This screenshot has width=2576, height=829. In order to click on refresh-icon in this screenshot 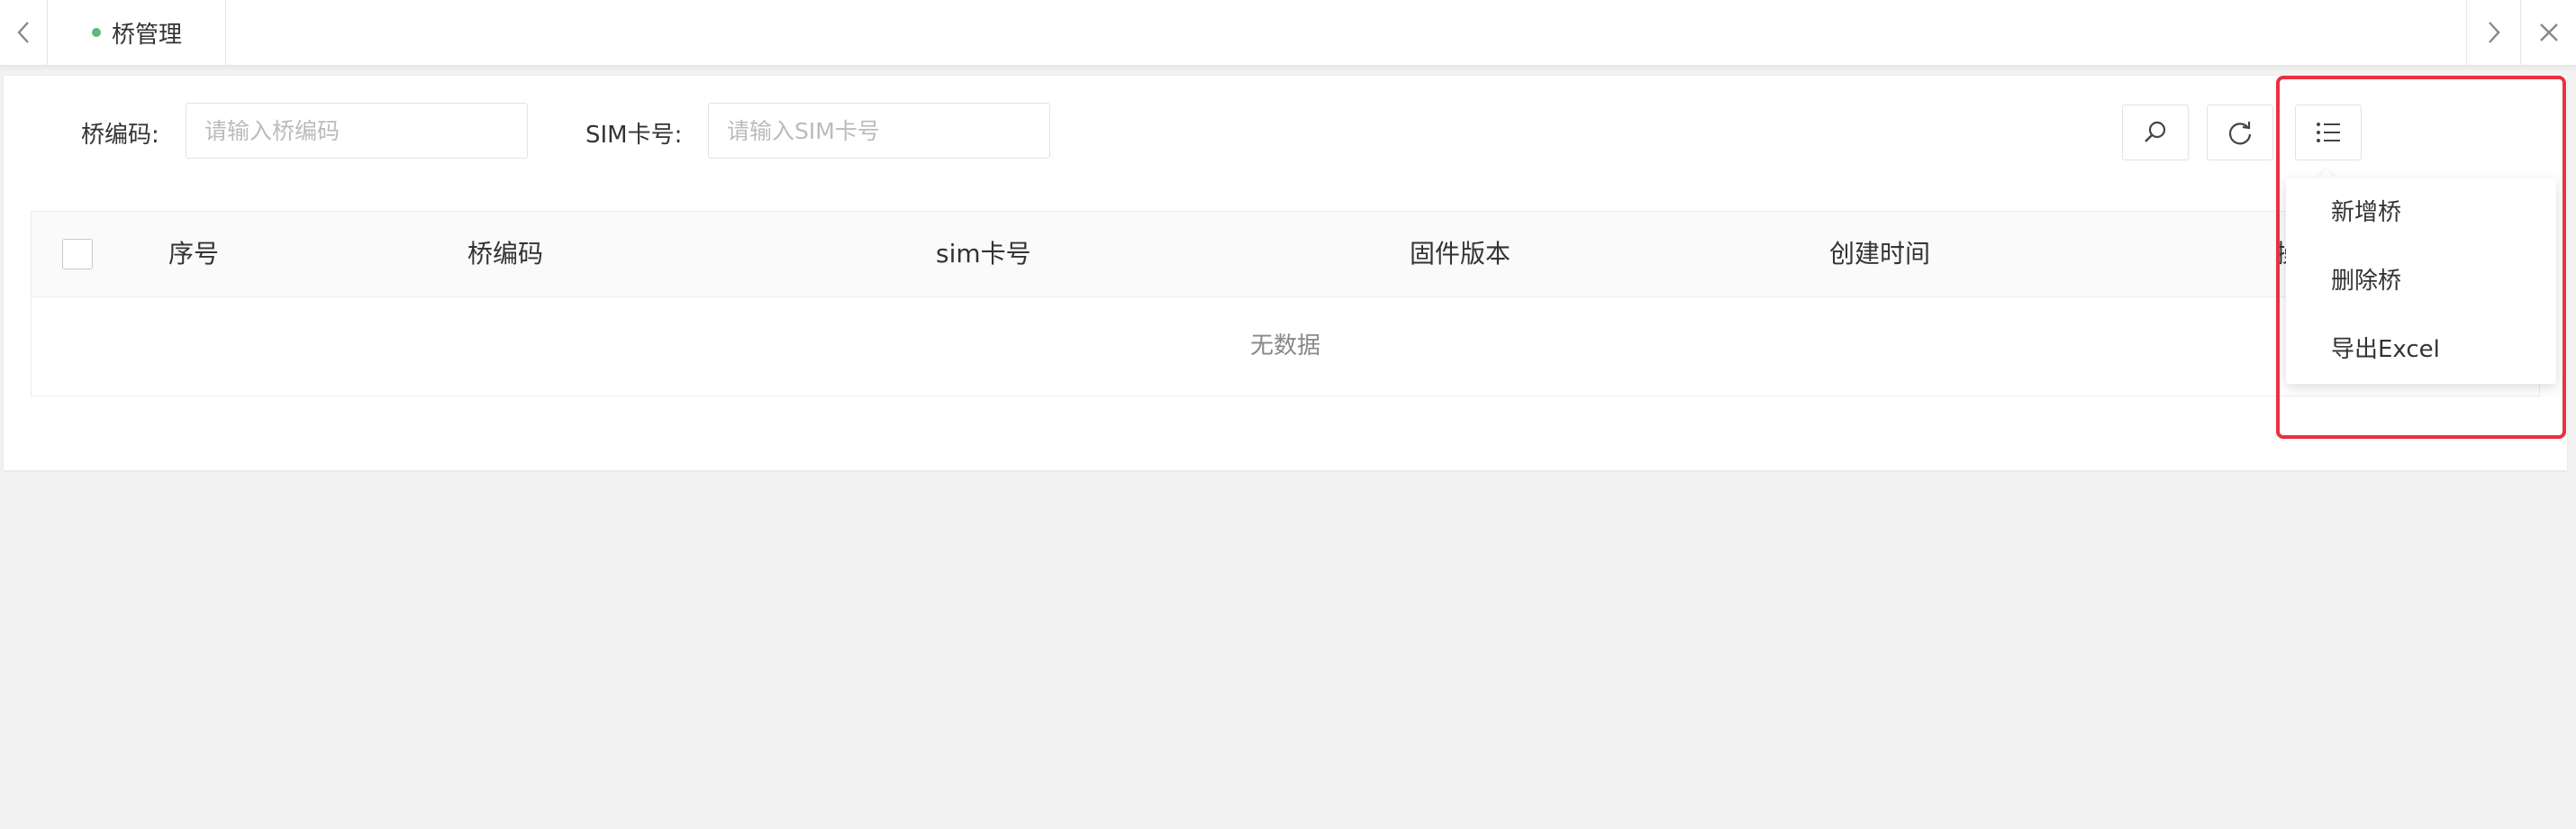, I will do `click(2240, 133)`.